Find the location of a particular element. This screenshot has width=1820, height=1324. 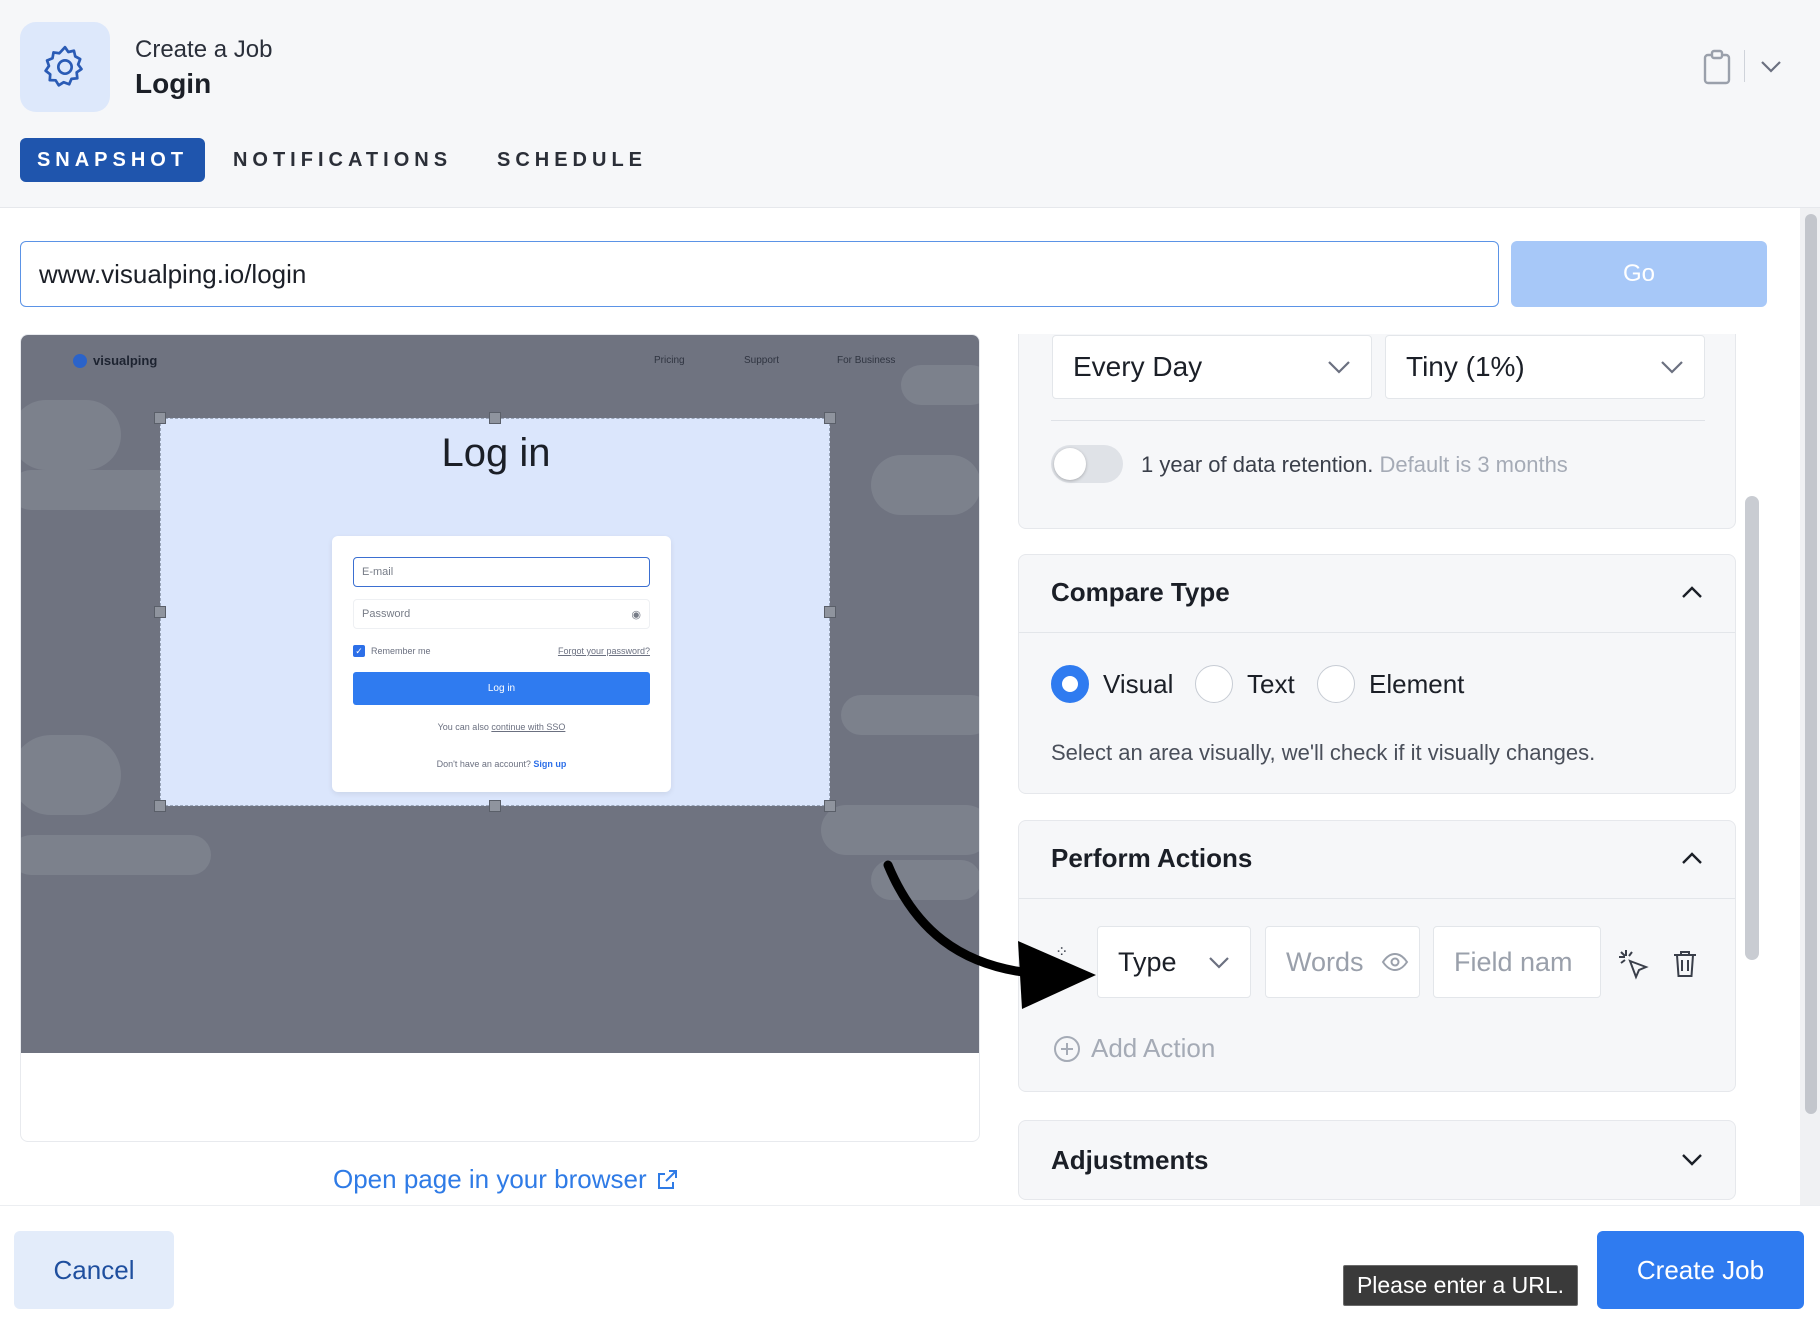

create-job-button: Create Job is located at coordinates (1700, 1270).